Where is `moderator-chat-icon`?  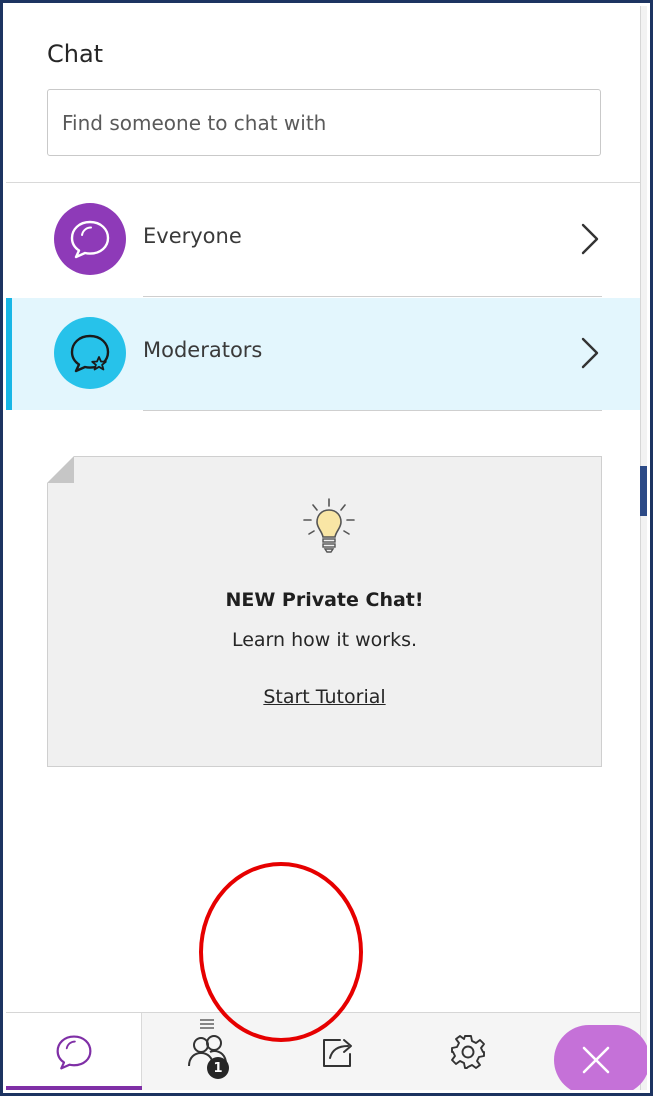 moderator-chat-icon is located at coordinates (90, 353).